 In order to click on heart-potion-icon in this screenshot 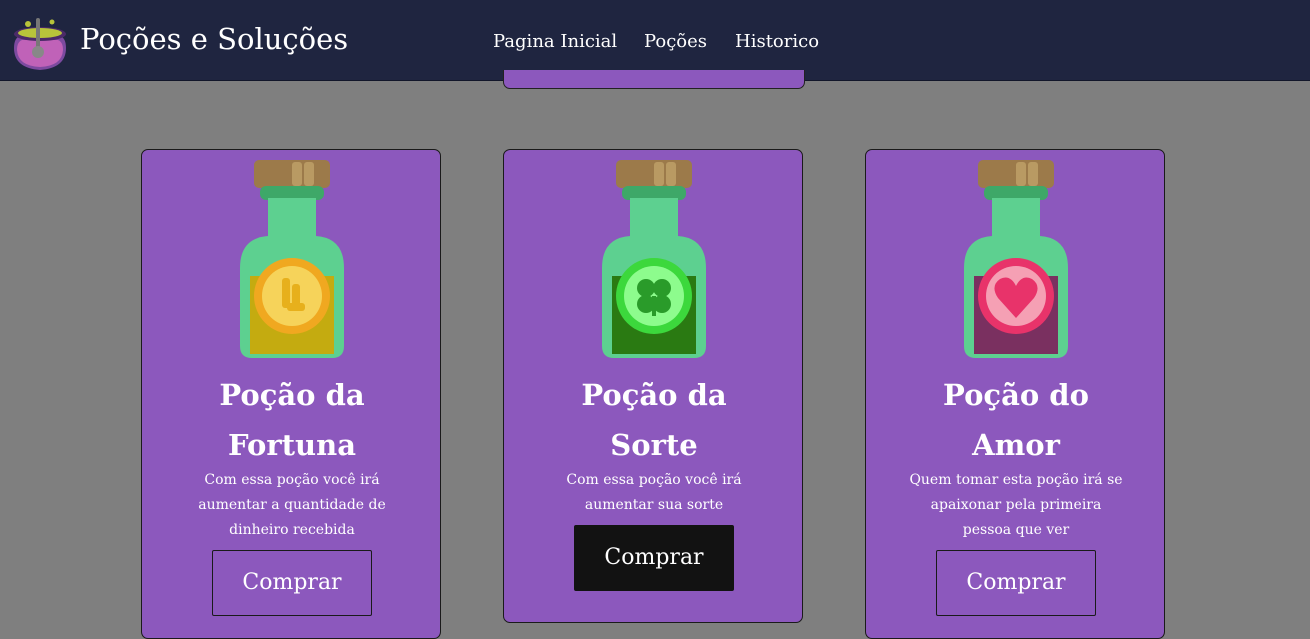, I will do `click(1016, 259)`.